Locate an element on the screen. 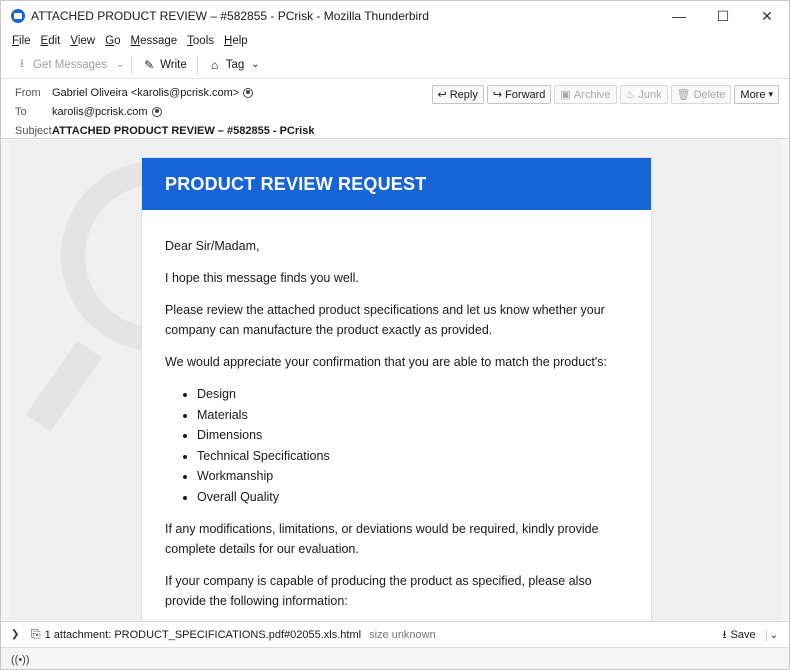 Image resolution: width=790 pixels, height=670 pixels. delete-button: 🗑 Delete is located at coordinates (701, 94).